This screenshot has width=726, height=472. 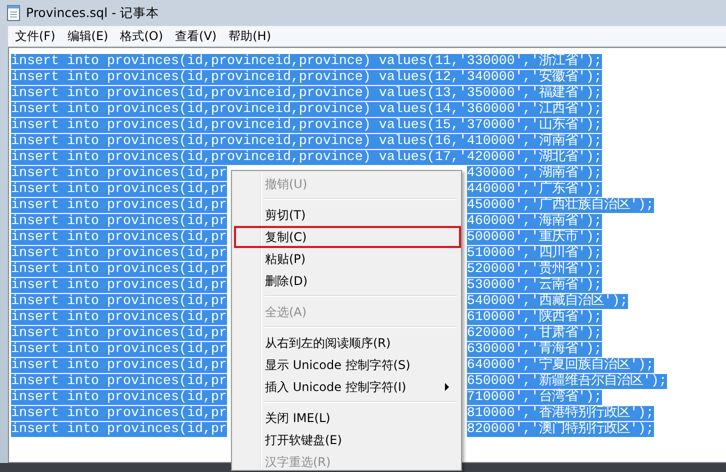 What do you see at coordinates (93, 13) in the screenshot?
I see `window-title: Provinces.sql - 记事本` at bounding box center [93, 13].